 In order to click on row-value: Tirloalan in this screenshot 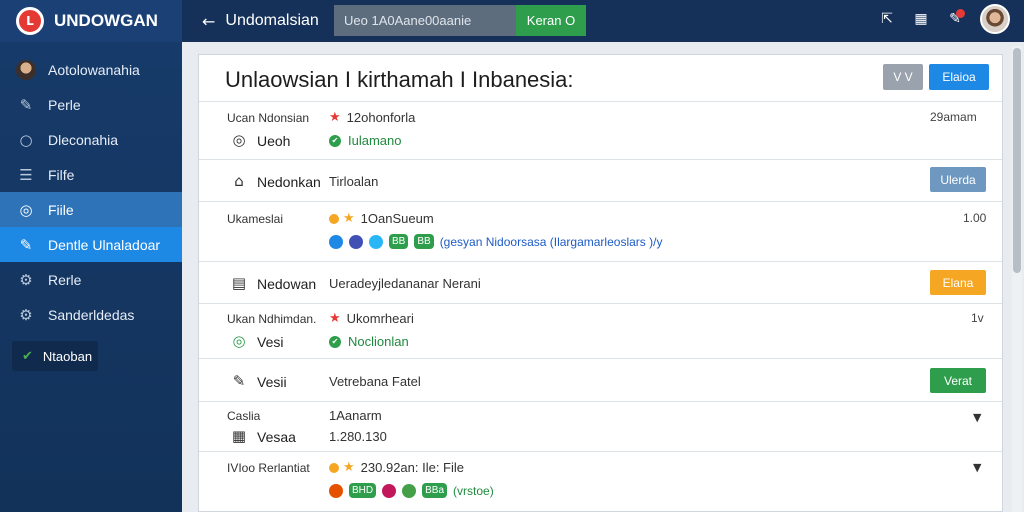, I will do `click(354, 181)`.